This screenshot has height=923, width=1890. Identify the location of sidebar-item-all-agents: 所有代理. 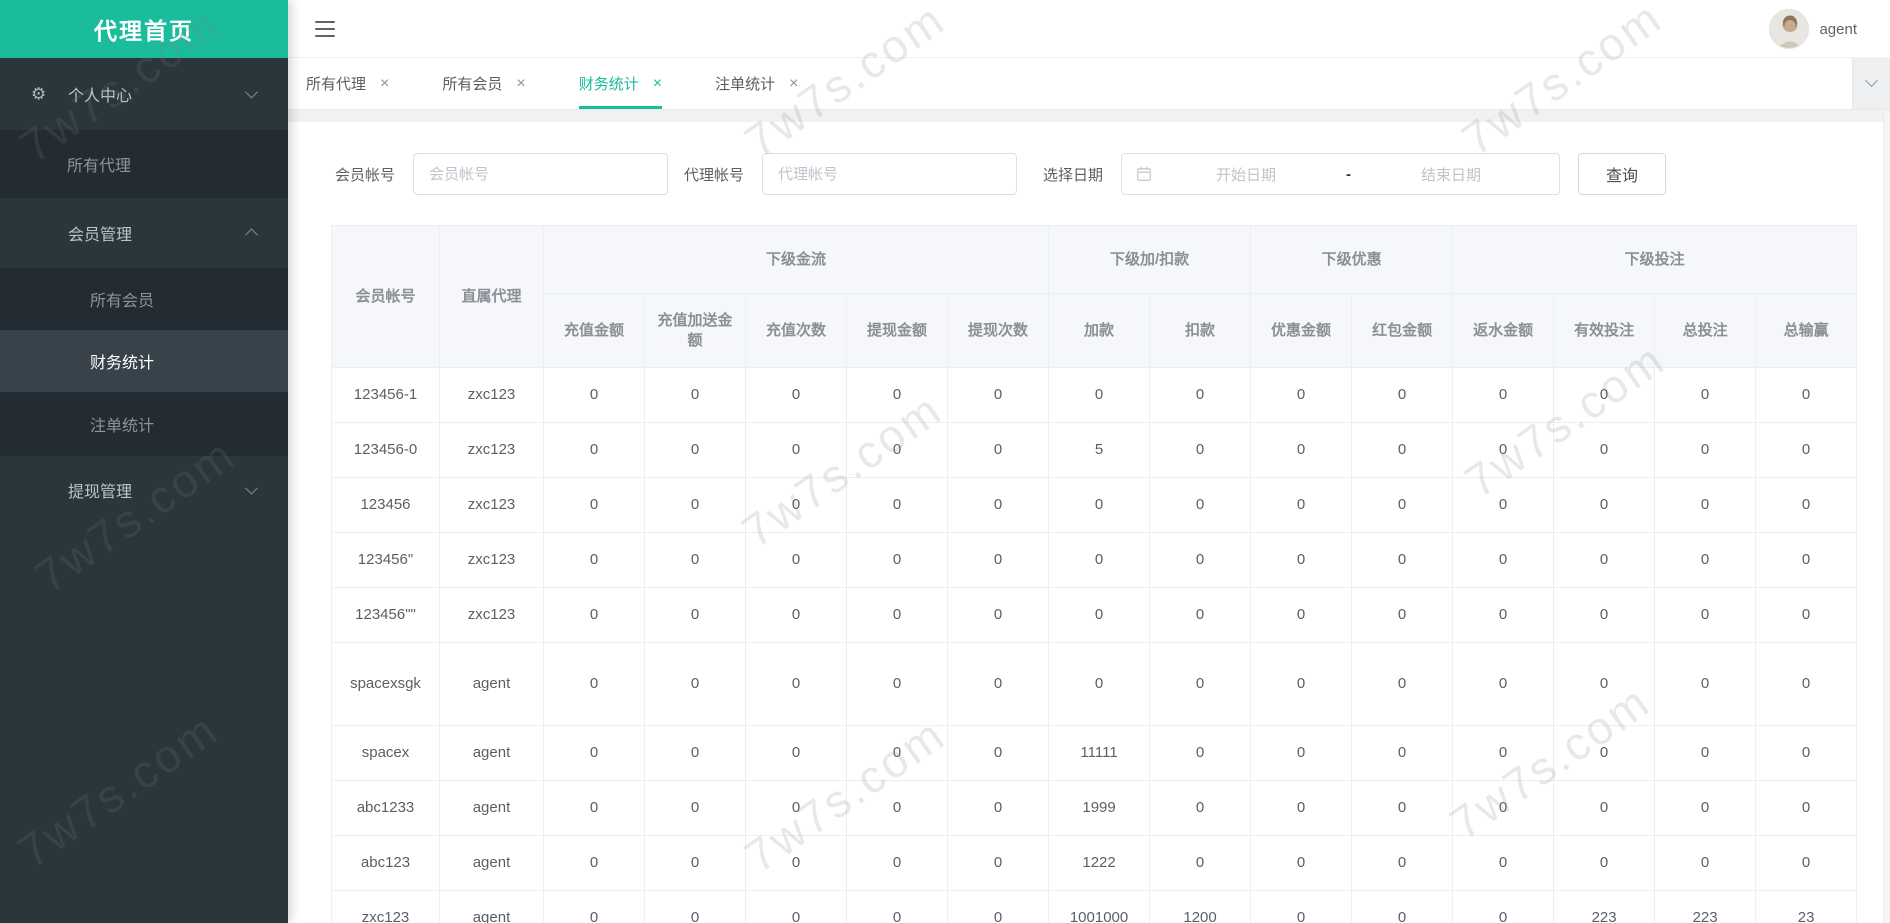
(144, 164).